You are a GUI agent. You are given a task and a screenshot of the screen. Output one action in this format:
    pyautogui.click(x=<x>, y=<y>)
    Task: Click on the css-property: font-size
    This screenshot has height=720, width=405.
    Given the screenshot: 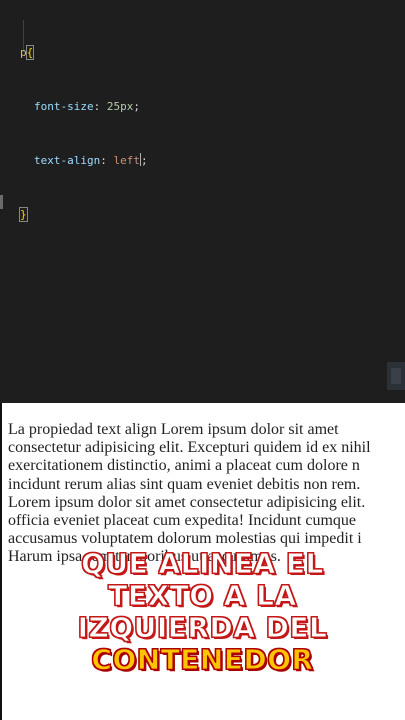 What is the action you would take?
    pyautogui.click(x=64, y=106)
    